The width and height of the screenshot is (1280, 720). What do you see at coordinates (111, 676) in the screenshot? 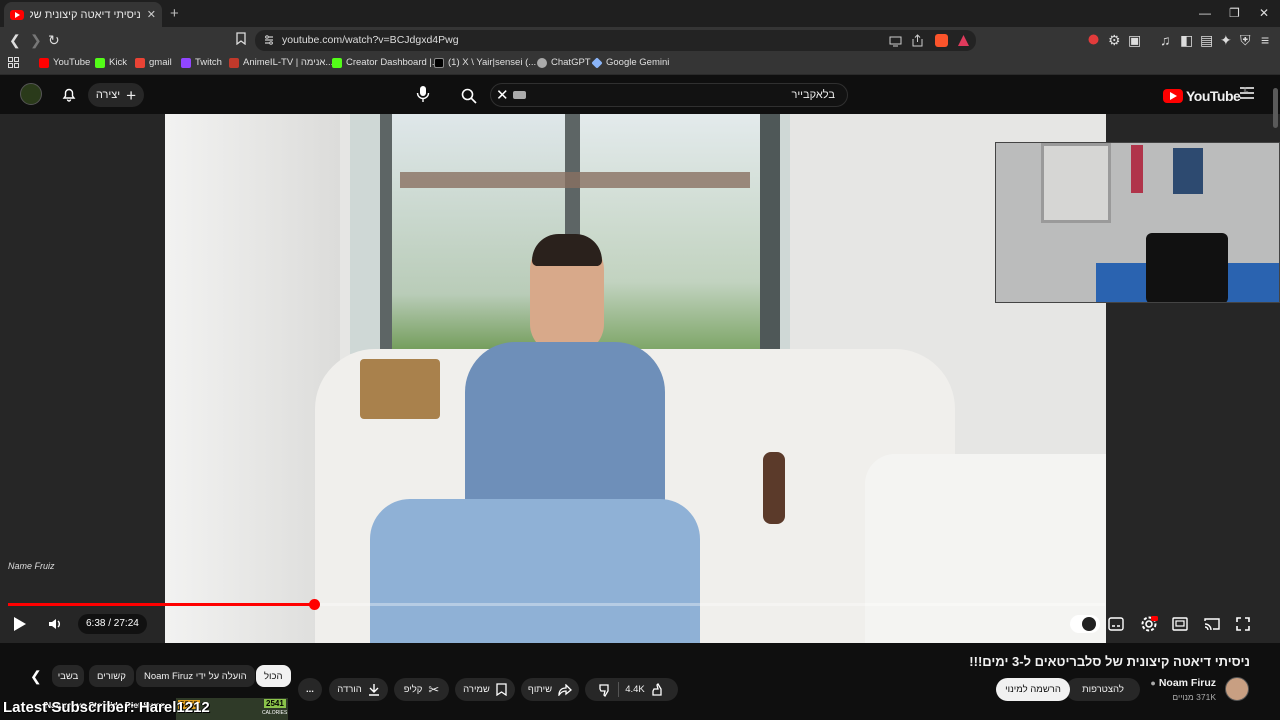
I see `chip-related: קשורים` at bounding box center [111, 676].